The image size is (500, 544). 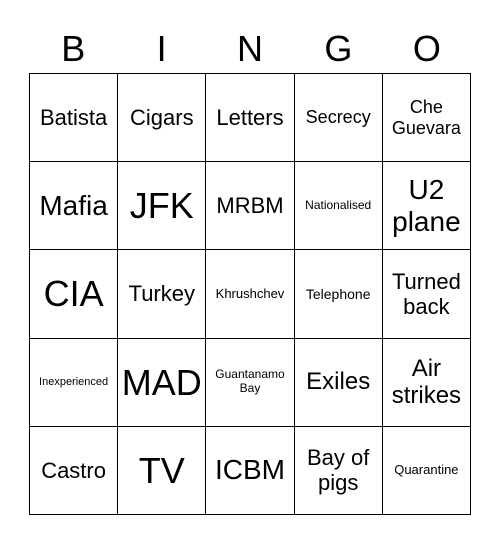 What do you see at coordinates (426, 470) in the screenshot?
I see `bingo-cell: Quarantine` at bounding box center [426, 470].